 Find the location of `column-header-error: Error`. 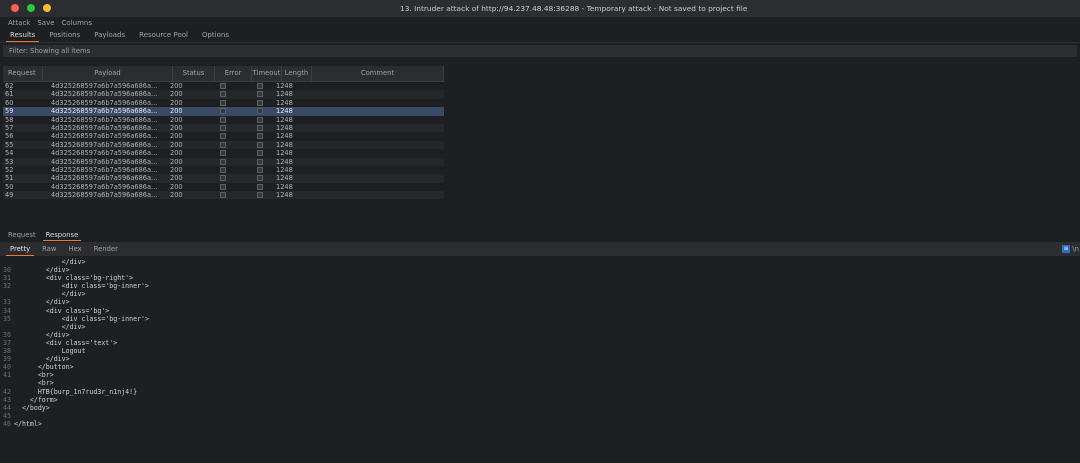

column-header-error: Error is located at coordinates (233, 73).